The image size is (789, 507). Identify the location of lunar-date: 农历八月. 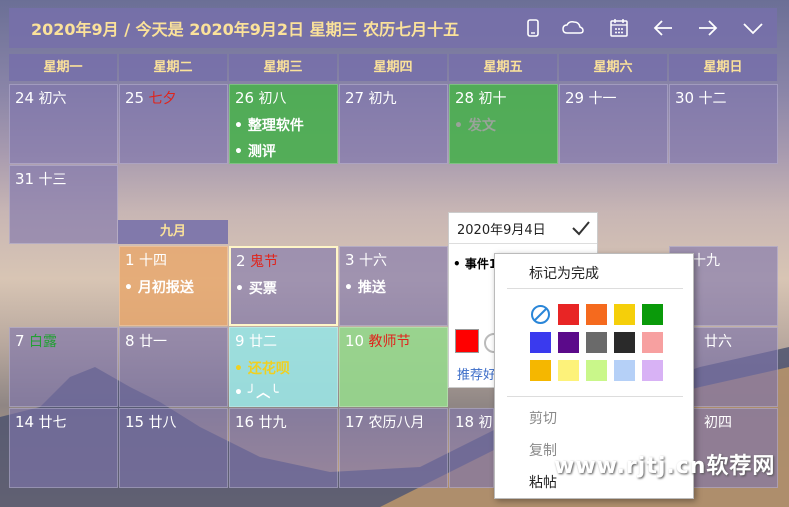
(396, 423).